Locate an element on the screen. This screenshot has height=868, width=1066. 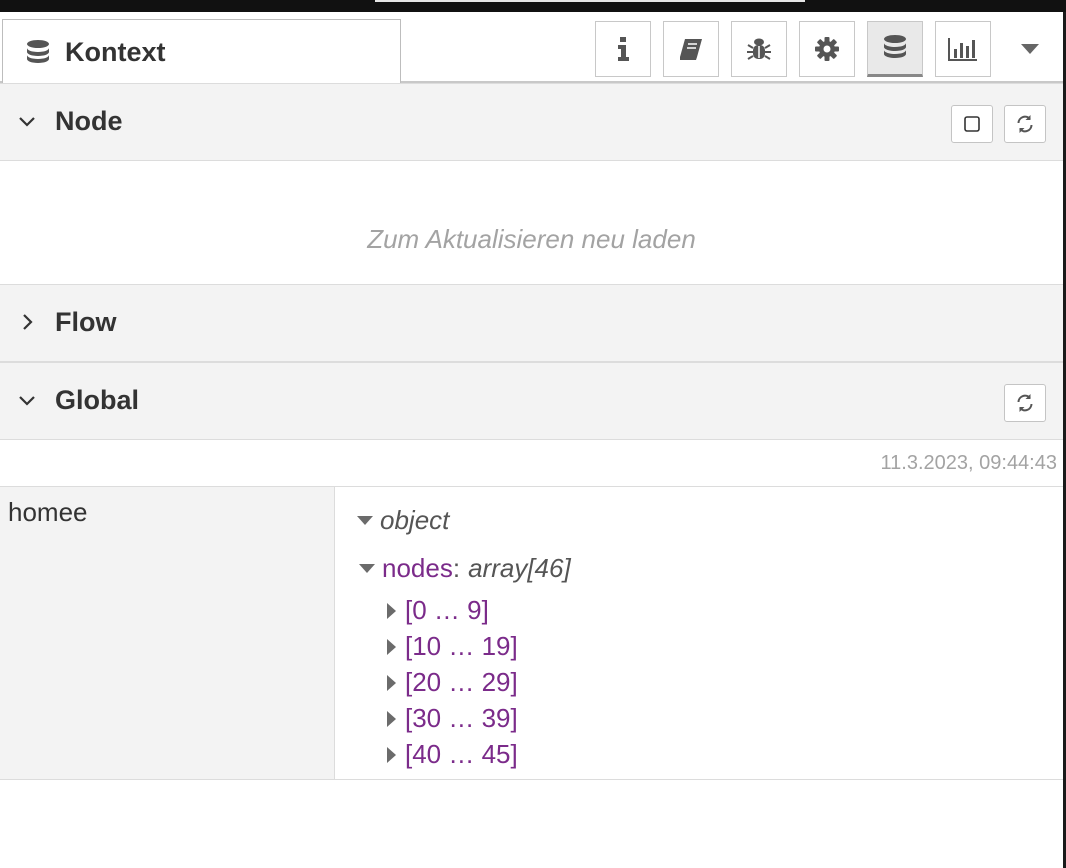
context-key-cell: homee is located at coordinates (167, 633).